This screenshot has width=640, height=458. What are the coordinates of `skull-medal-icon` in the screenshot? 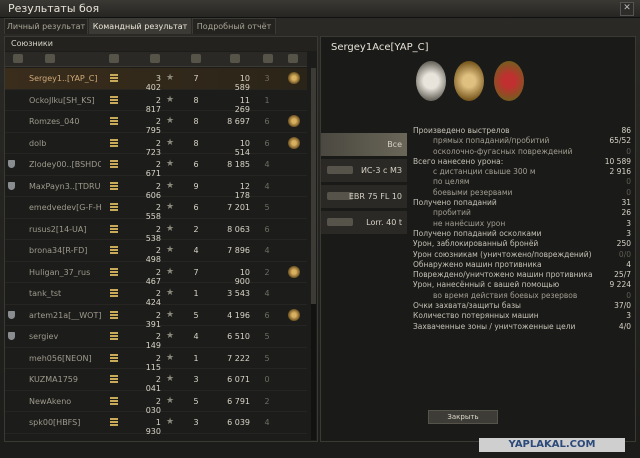 It's located at (431, 81).